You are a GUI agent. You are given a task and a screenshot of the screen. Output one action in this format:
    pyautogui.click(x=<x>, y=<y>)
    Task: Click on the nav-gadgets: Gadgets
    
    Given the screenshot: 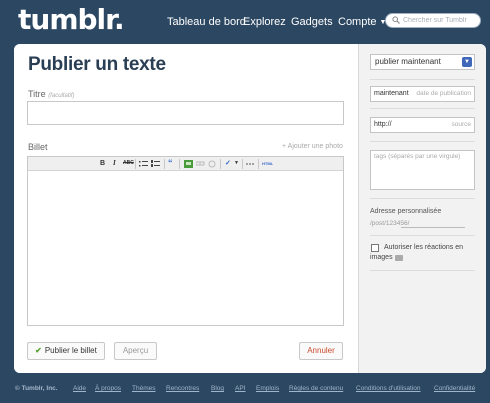 What is the action you would take?
    pyautogui.click(x=312, y=22)
    